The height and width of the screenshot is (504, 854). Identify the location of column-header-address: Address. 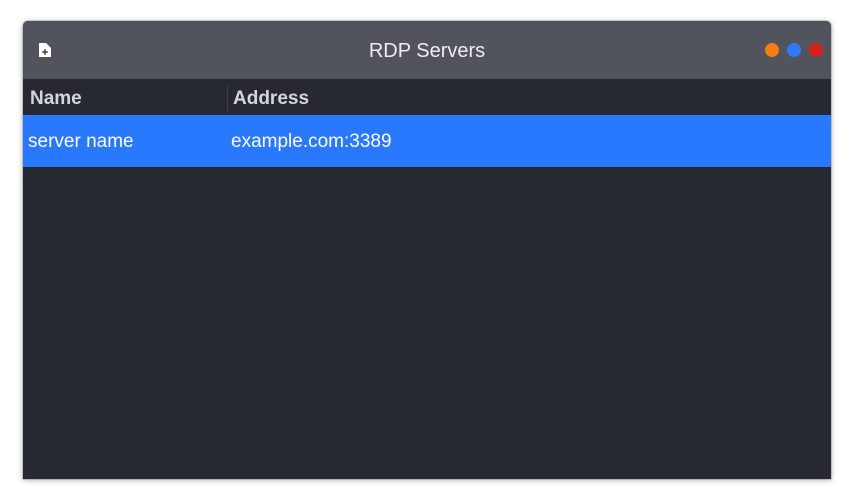
(271, 97).